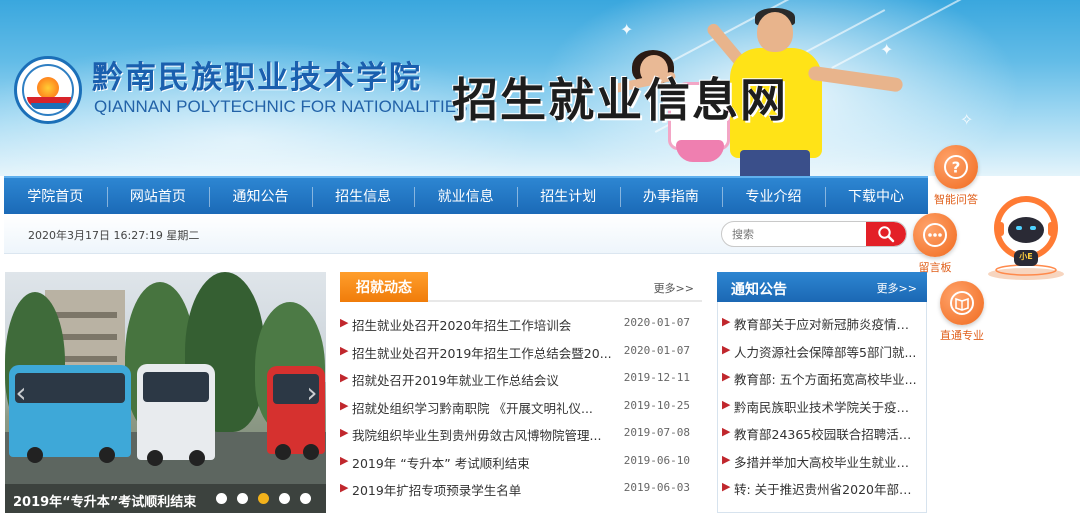  What do you see at coordinates (466, 234) in the screenshot?
I see `info-bar: 2020年3月17日 16:27:19 星期二` at bounding box center [466, 234].